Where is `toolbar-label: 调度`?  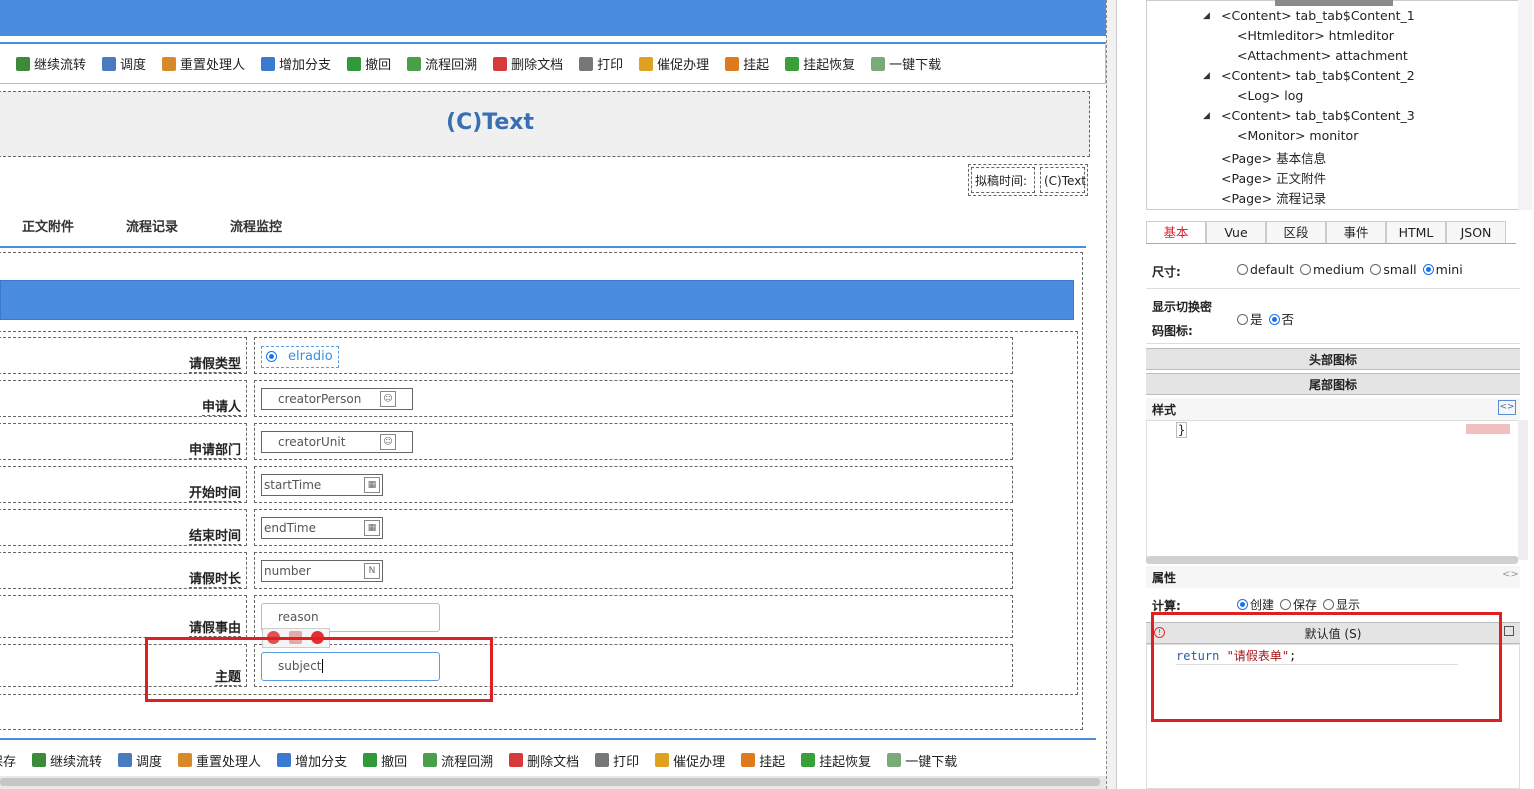
toolbar-label: 调度 is located at coordinates (149, 762).